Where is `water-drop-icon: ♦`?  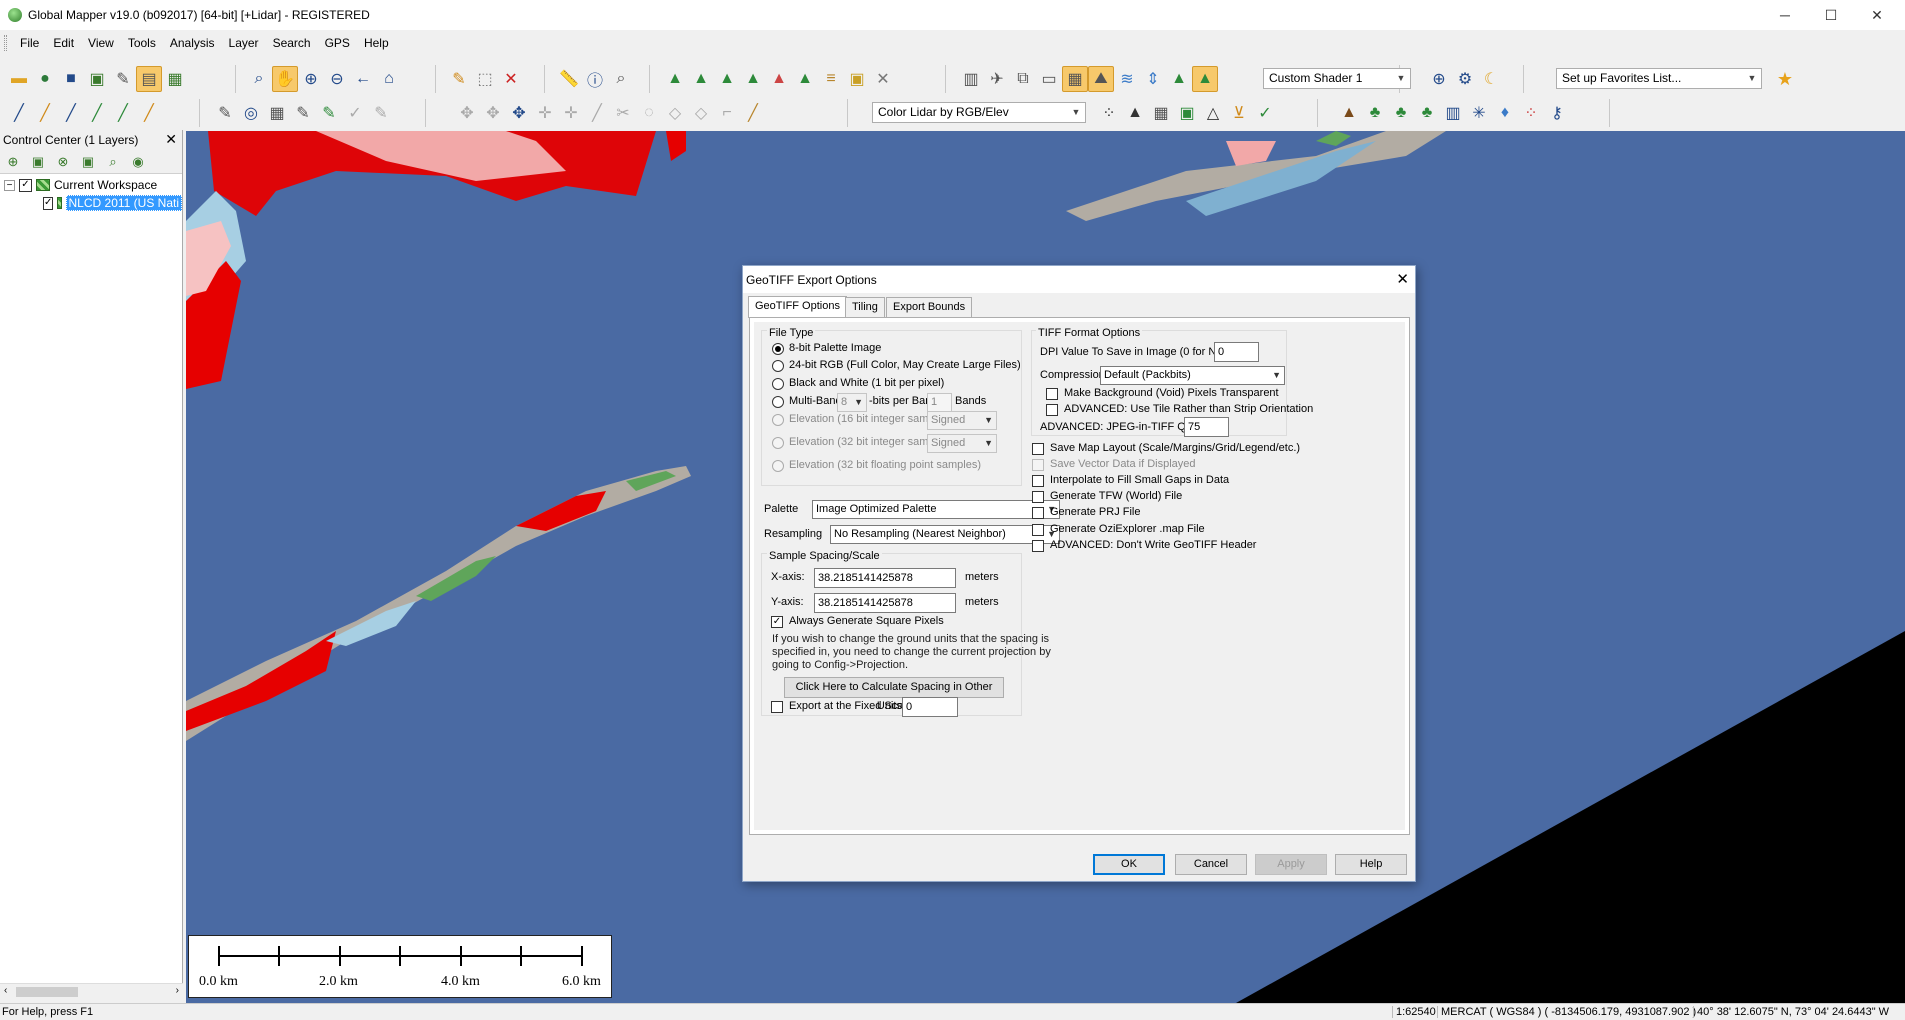 water-drop-icon: ♦ is located at coordinates (1505, 113).